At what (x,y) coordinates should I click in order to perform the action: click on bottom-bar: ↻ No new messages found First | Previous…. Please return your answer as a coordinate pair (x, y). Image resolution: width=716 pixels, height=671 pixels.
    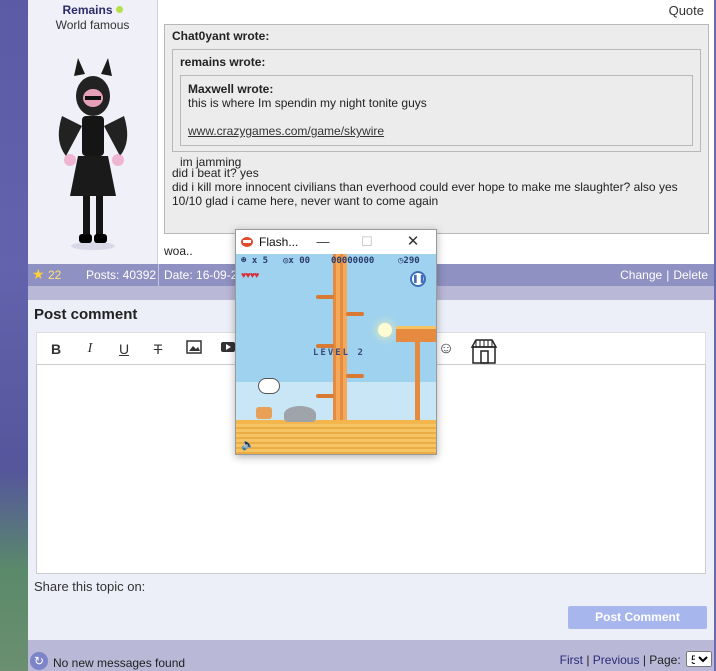
    Looking at the image, I should click on (371, 659).